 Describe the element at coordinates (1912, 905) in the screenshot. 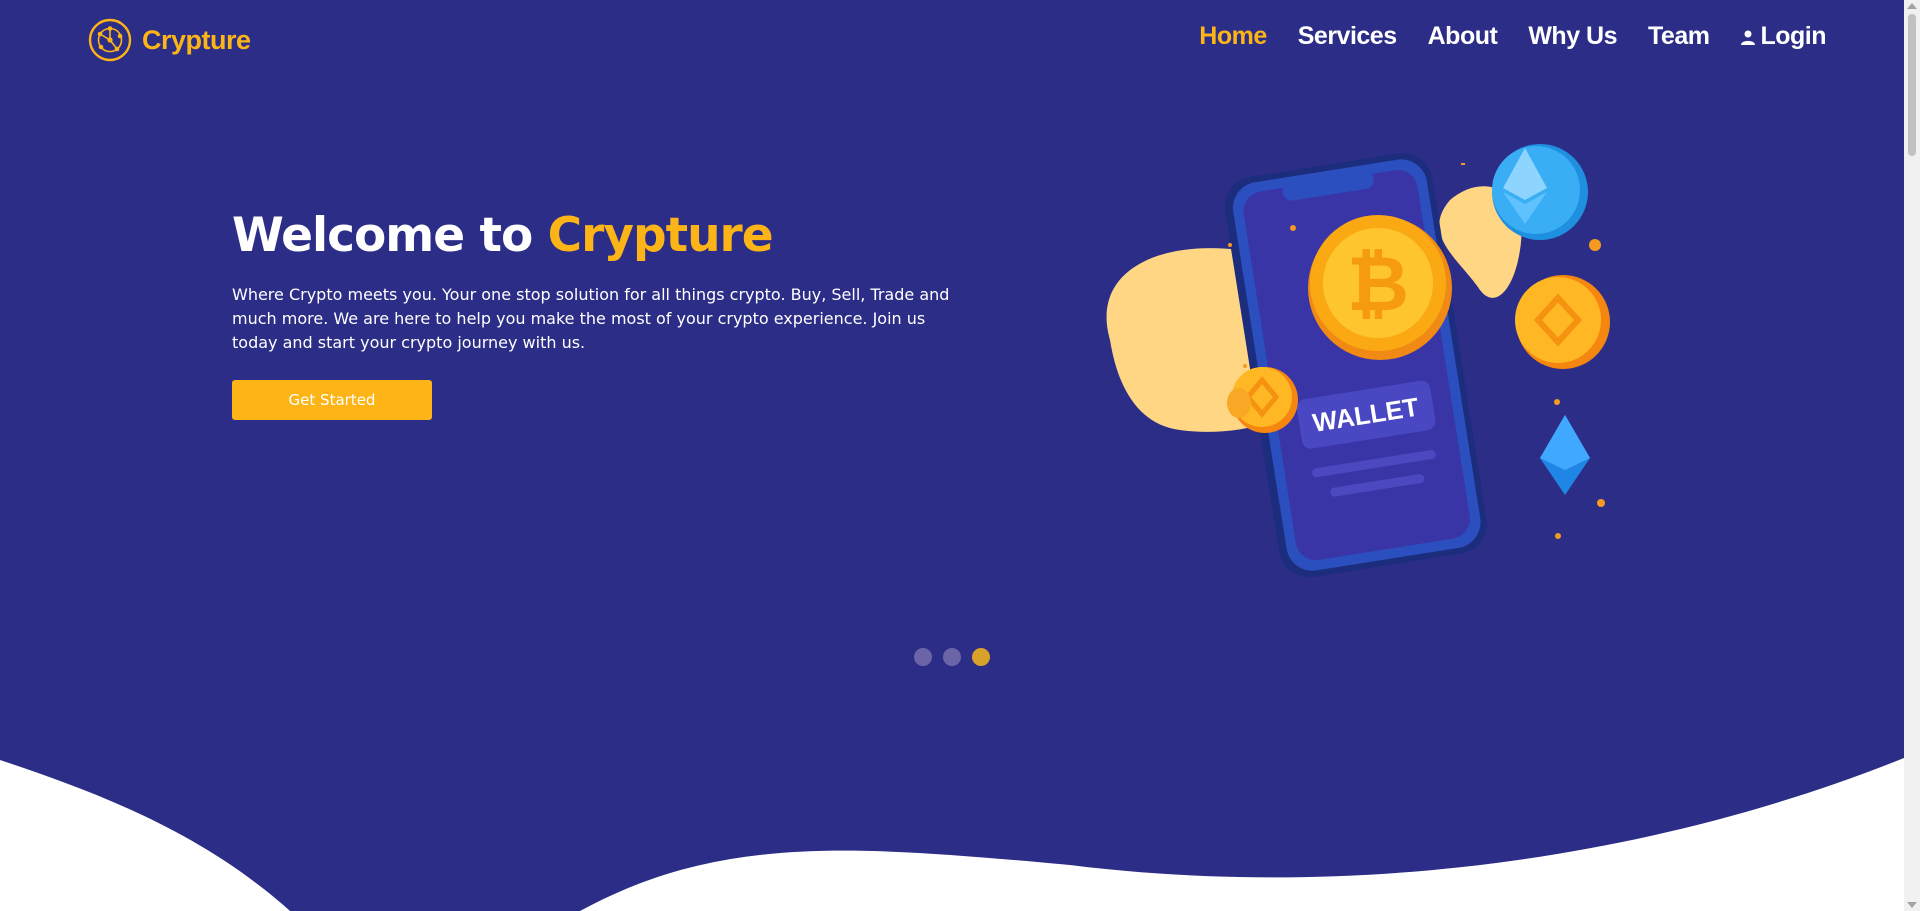

I see `scroll-down-icon` at that location.